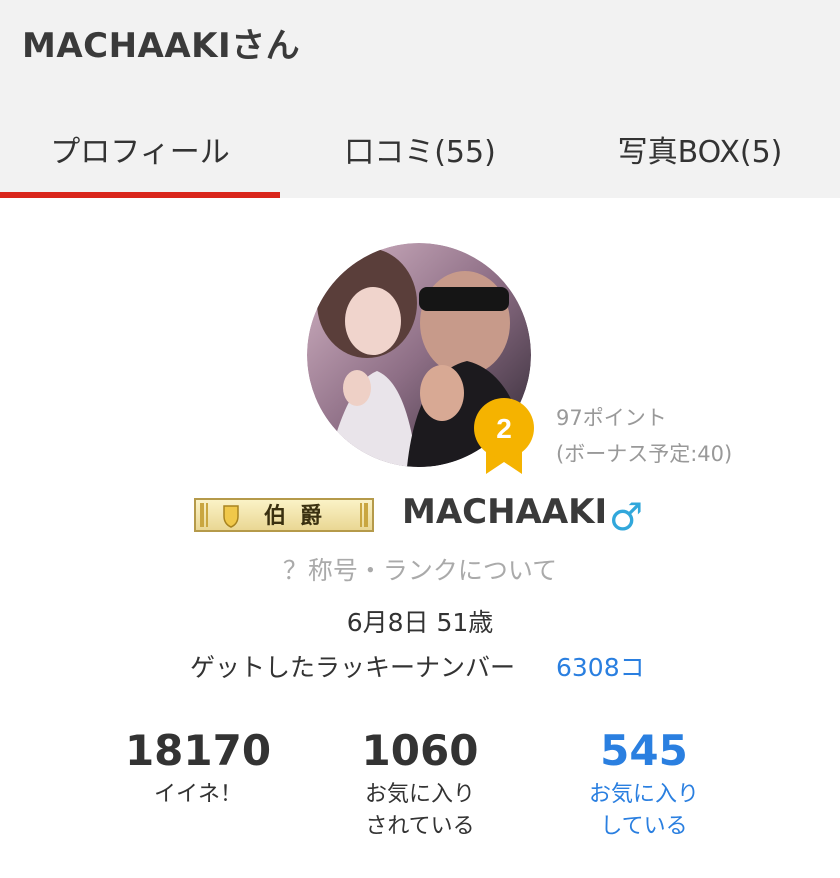  What do you see at coordinates (198, 750) in the screenshot?
I see `stat-likes-value: 18170` at bounding box center [198, 750].